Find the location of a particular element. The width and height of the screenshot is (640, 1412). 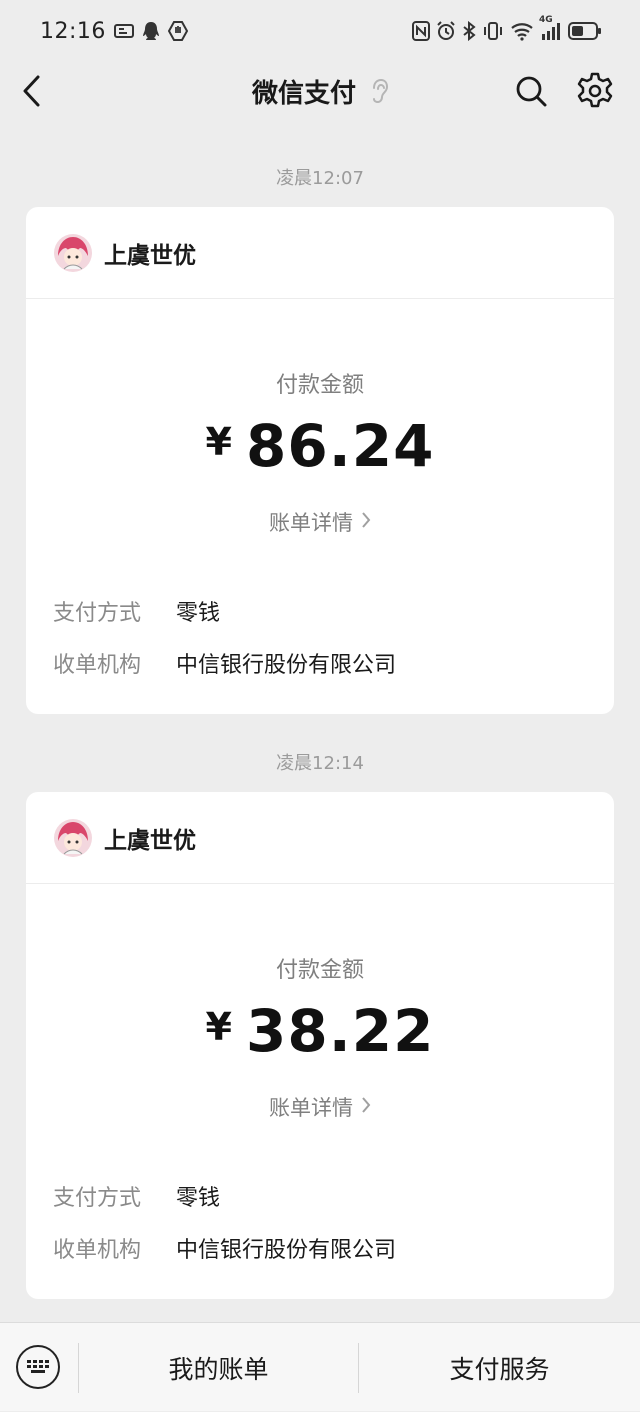

bluetooth-icon is located at coordinates (469, 31).